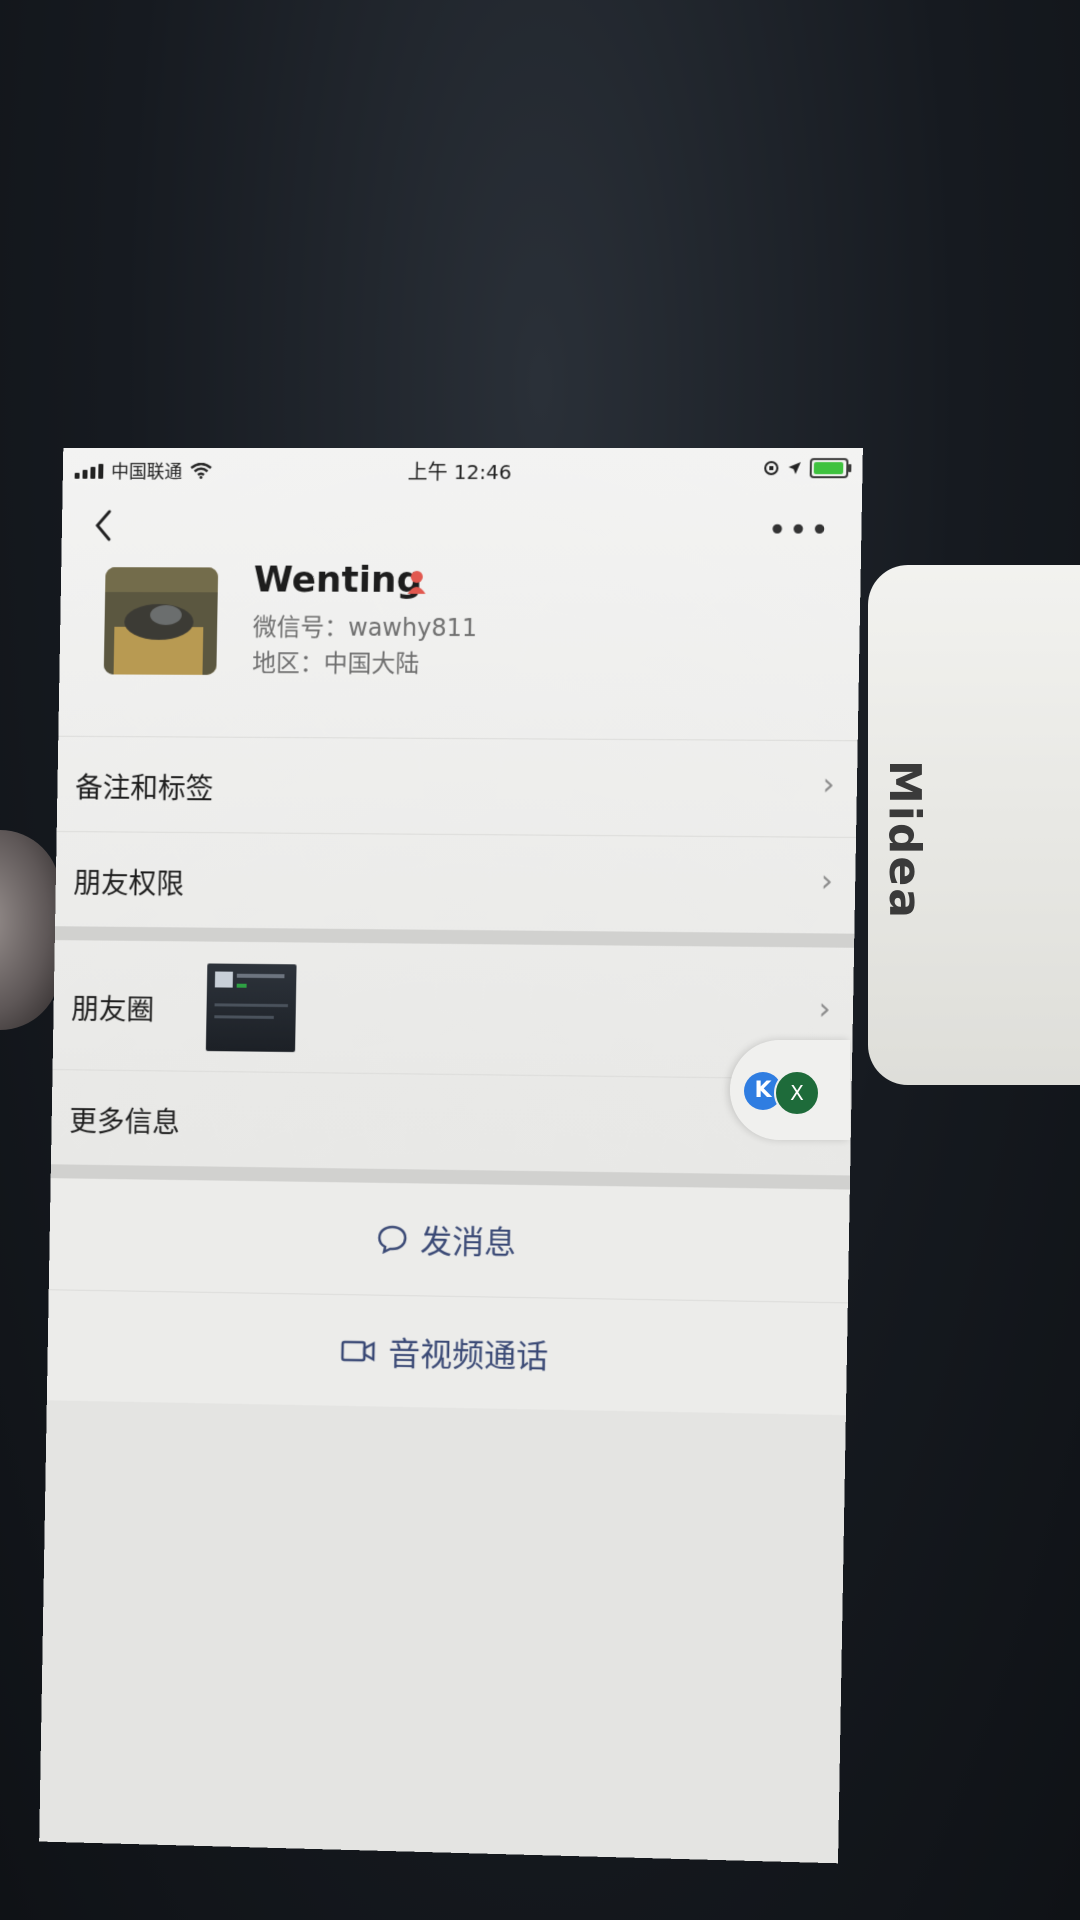  I want to click on finger, so click(30, 930).